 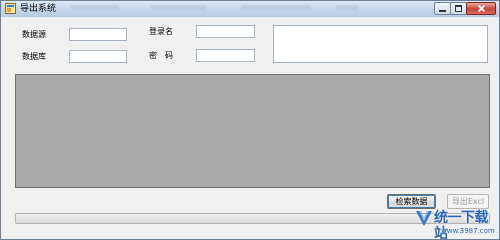 I want to click on datasource-label: 数据源, so click(x=34, y=34).